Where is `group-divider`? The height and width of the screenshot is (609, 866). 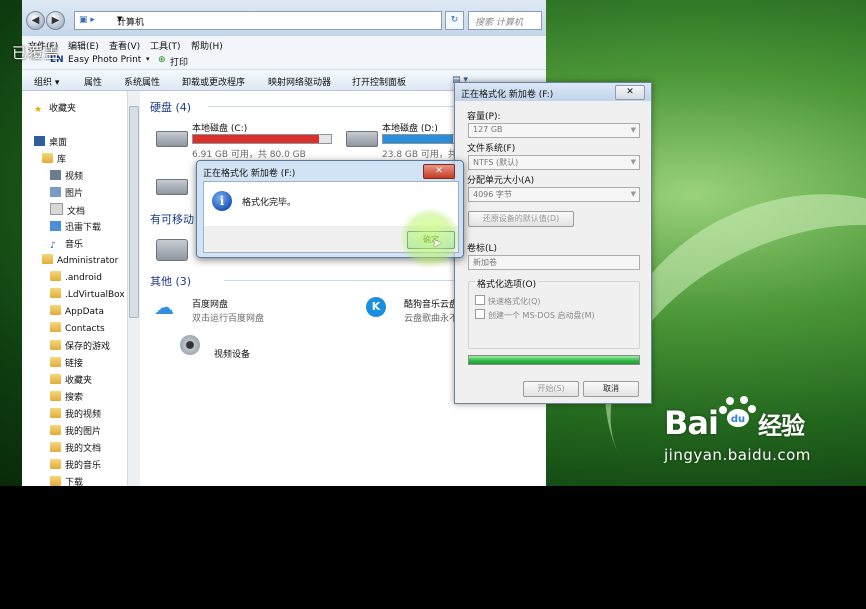 group-divider is located at coordinates (338, 106).